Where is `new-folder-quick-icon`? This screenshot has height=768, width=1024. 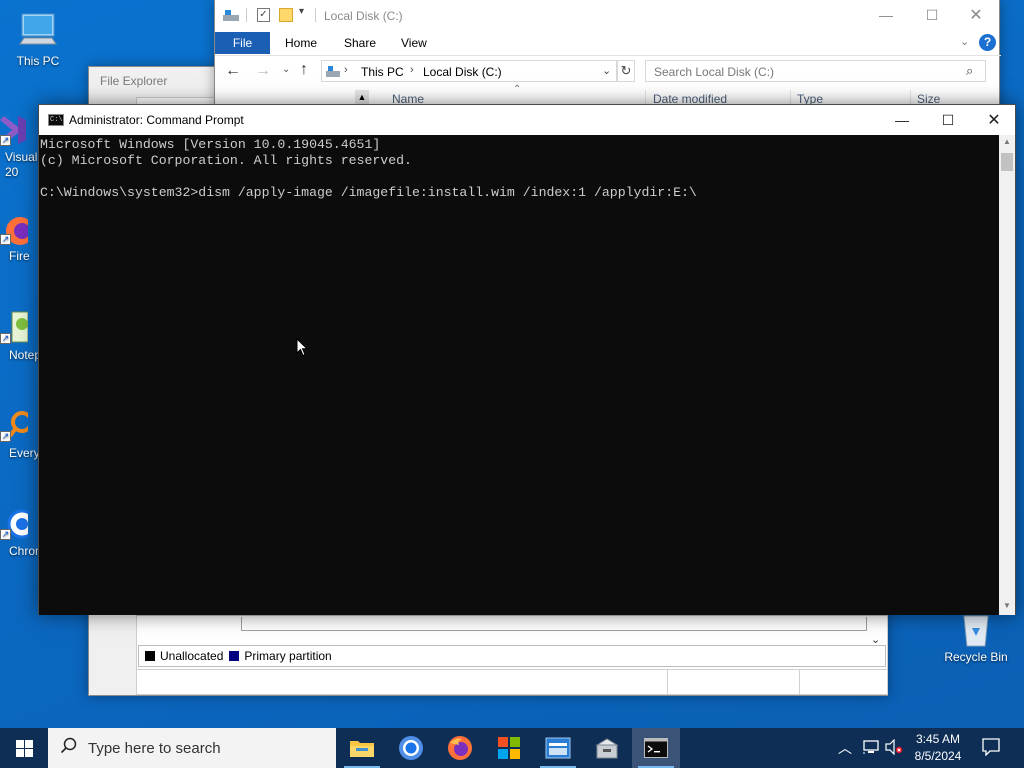 new-folder-quick-icon is located at coordinates (286, 15).